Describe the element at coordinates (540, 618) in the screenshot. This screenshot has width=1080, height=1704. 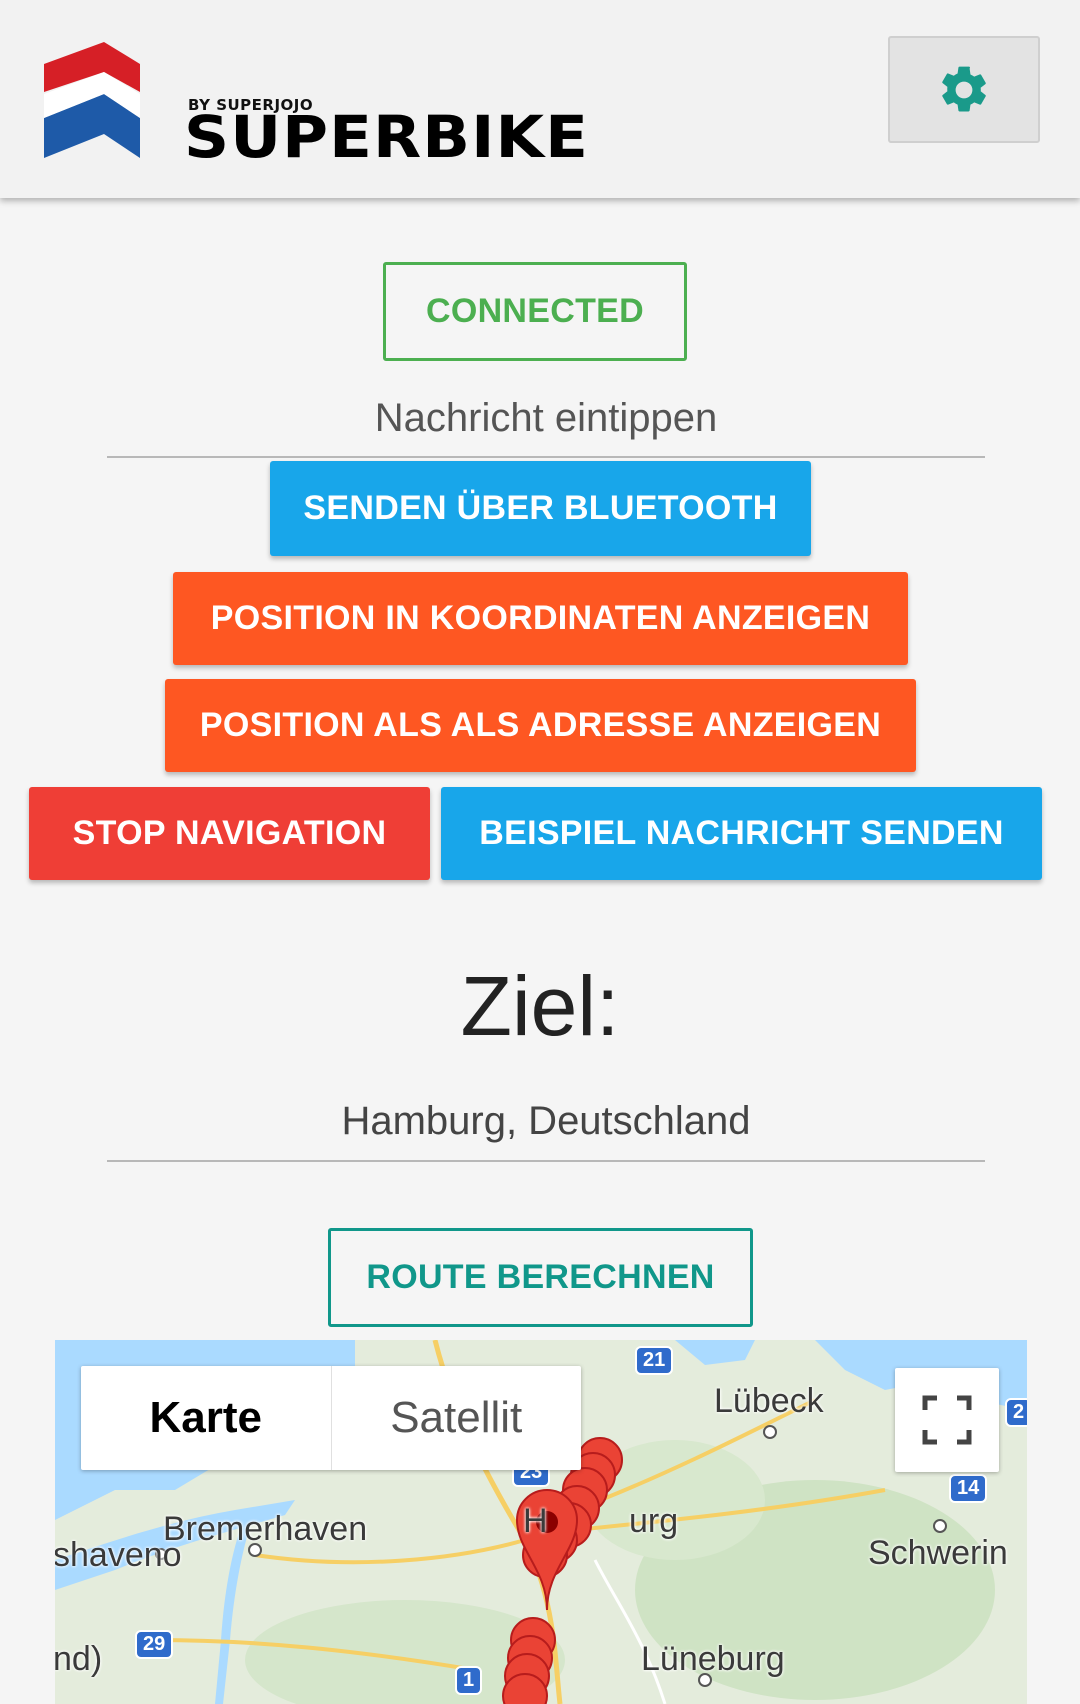
I see `show-coordinates-button: POSITION IN KOORDINATEN ANZEIGEN` at that location.